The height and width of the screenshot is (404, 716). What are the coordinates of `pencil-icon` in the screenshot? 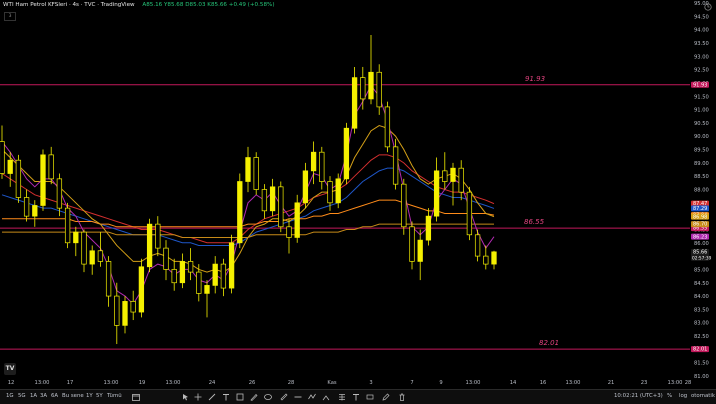 It's located at (386, 397).